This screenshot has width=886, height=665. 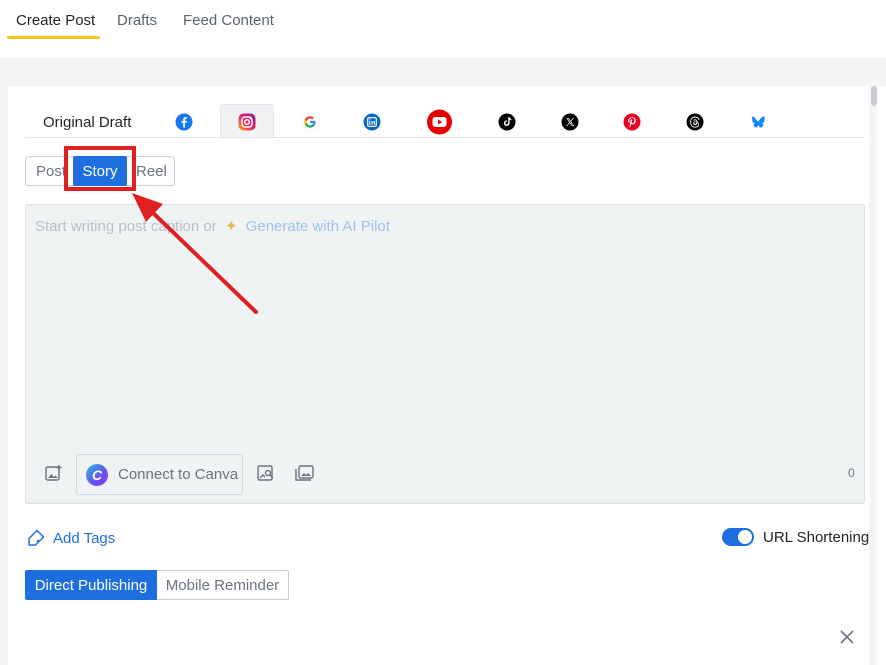 I want to click on connect-canva-button: C Connect to Canva, so click(x=159, y=474).